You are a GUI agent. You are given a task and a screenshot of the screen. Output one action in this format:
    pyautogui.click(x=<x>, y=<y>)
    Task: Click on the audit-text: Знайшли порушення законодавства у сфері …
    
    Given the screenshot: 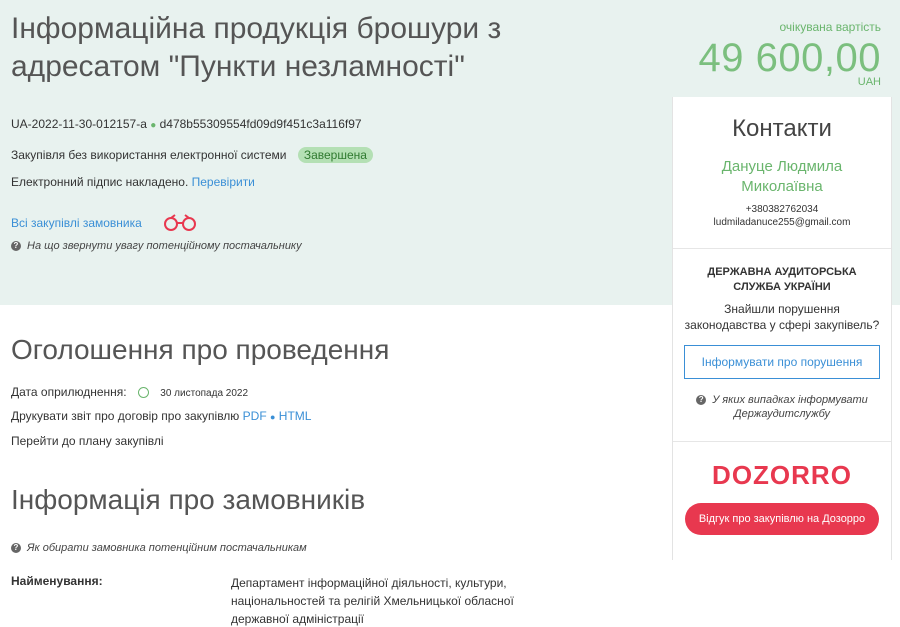 What is the action you would take?
    pyautogui.click(x=782, y=317)
    